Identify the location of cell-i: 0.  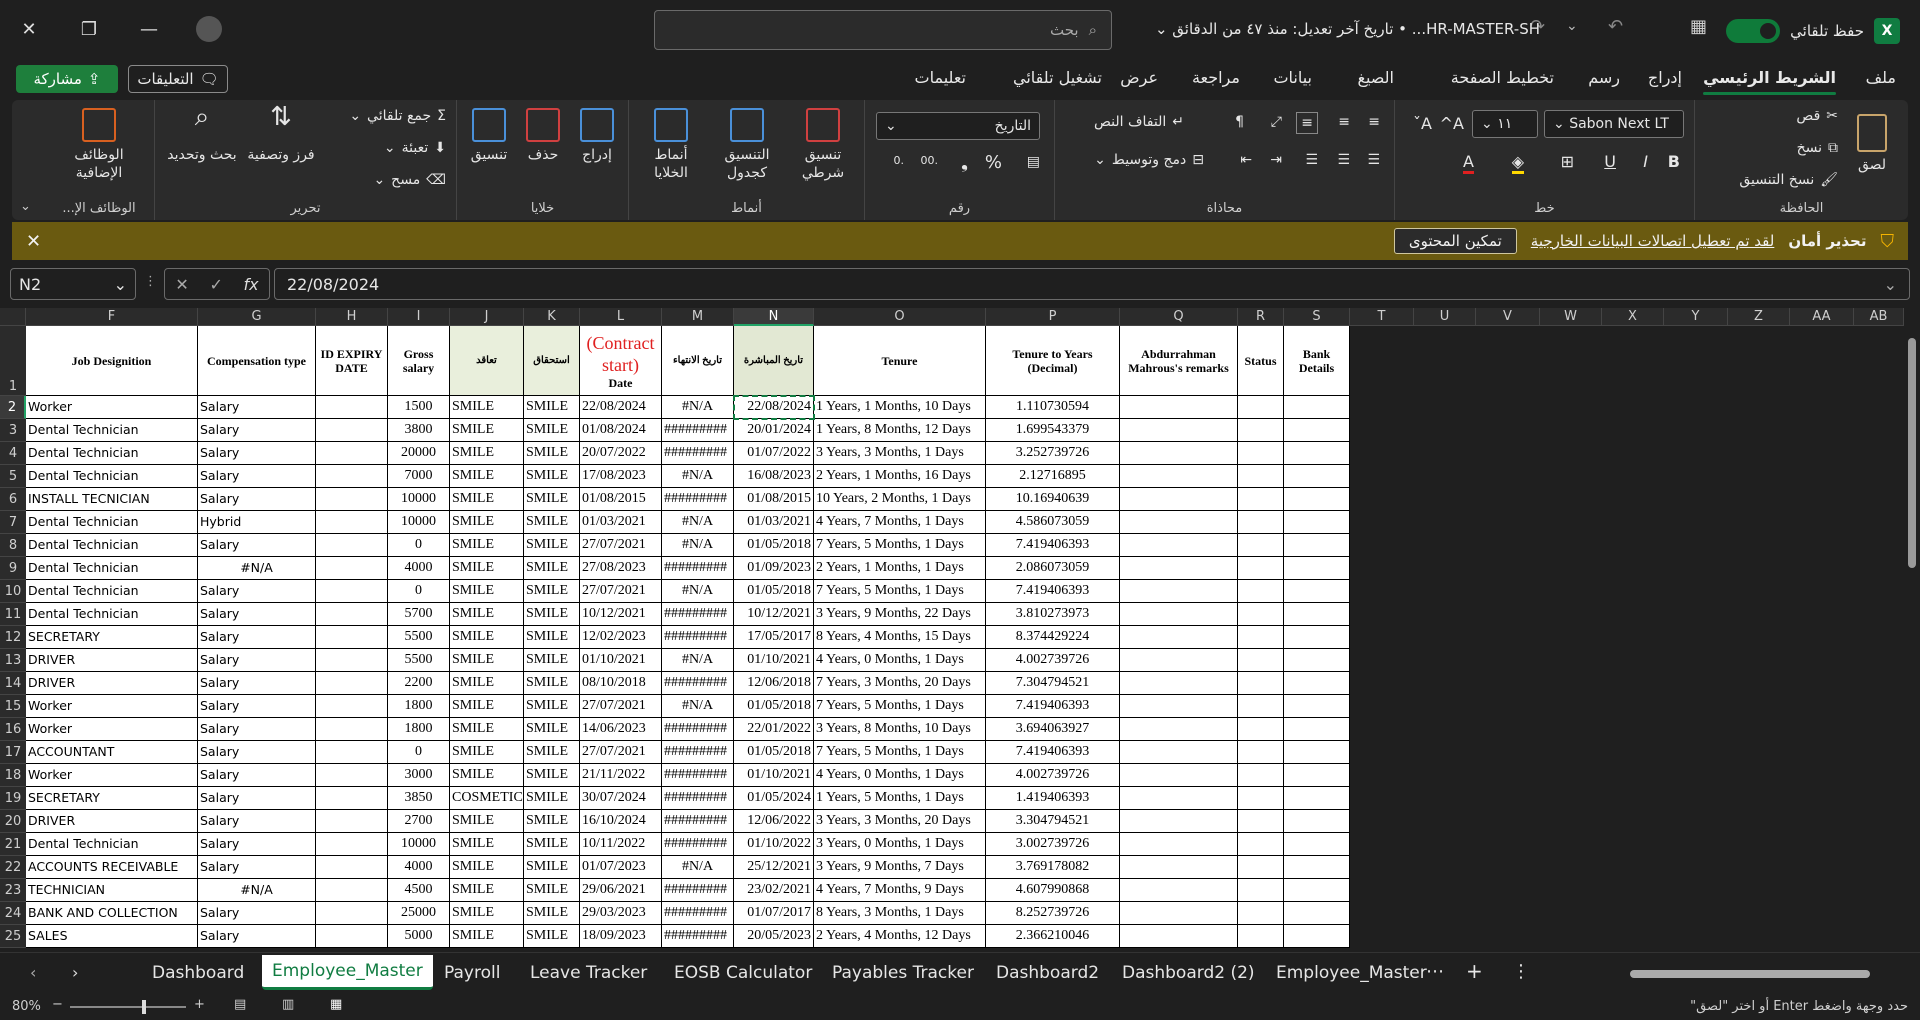
(419, 545).